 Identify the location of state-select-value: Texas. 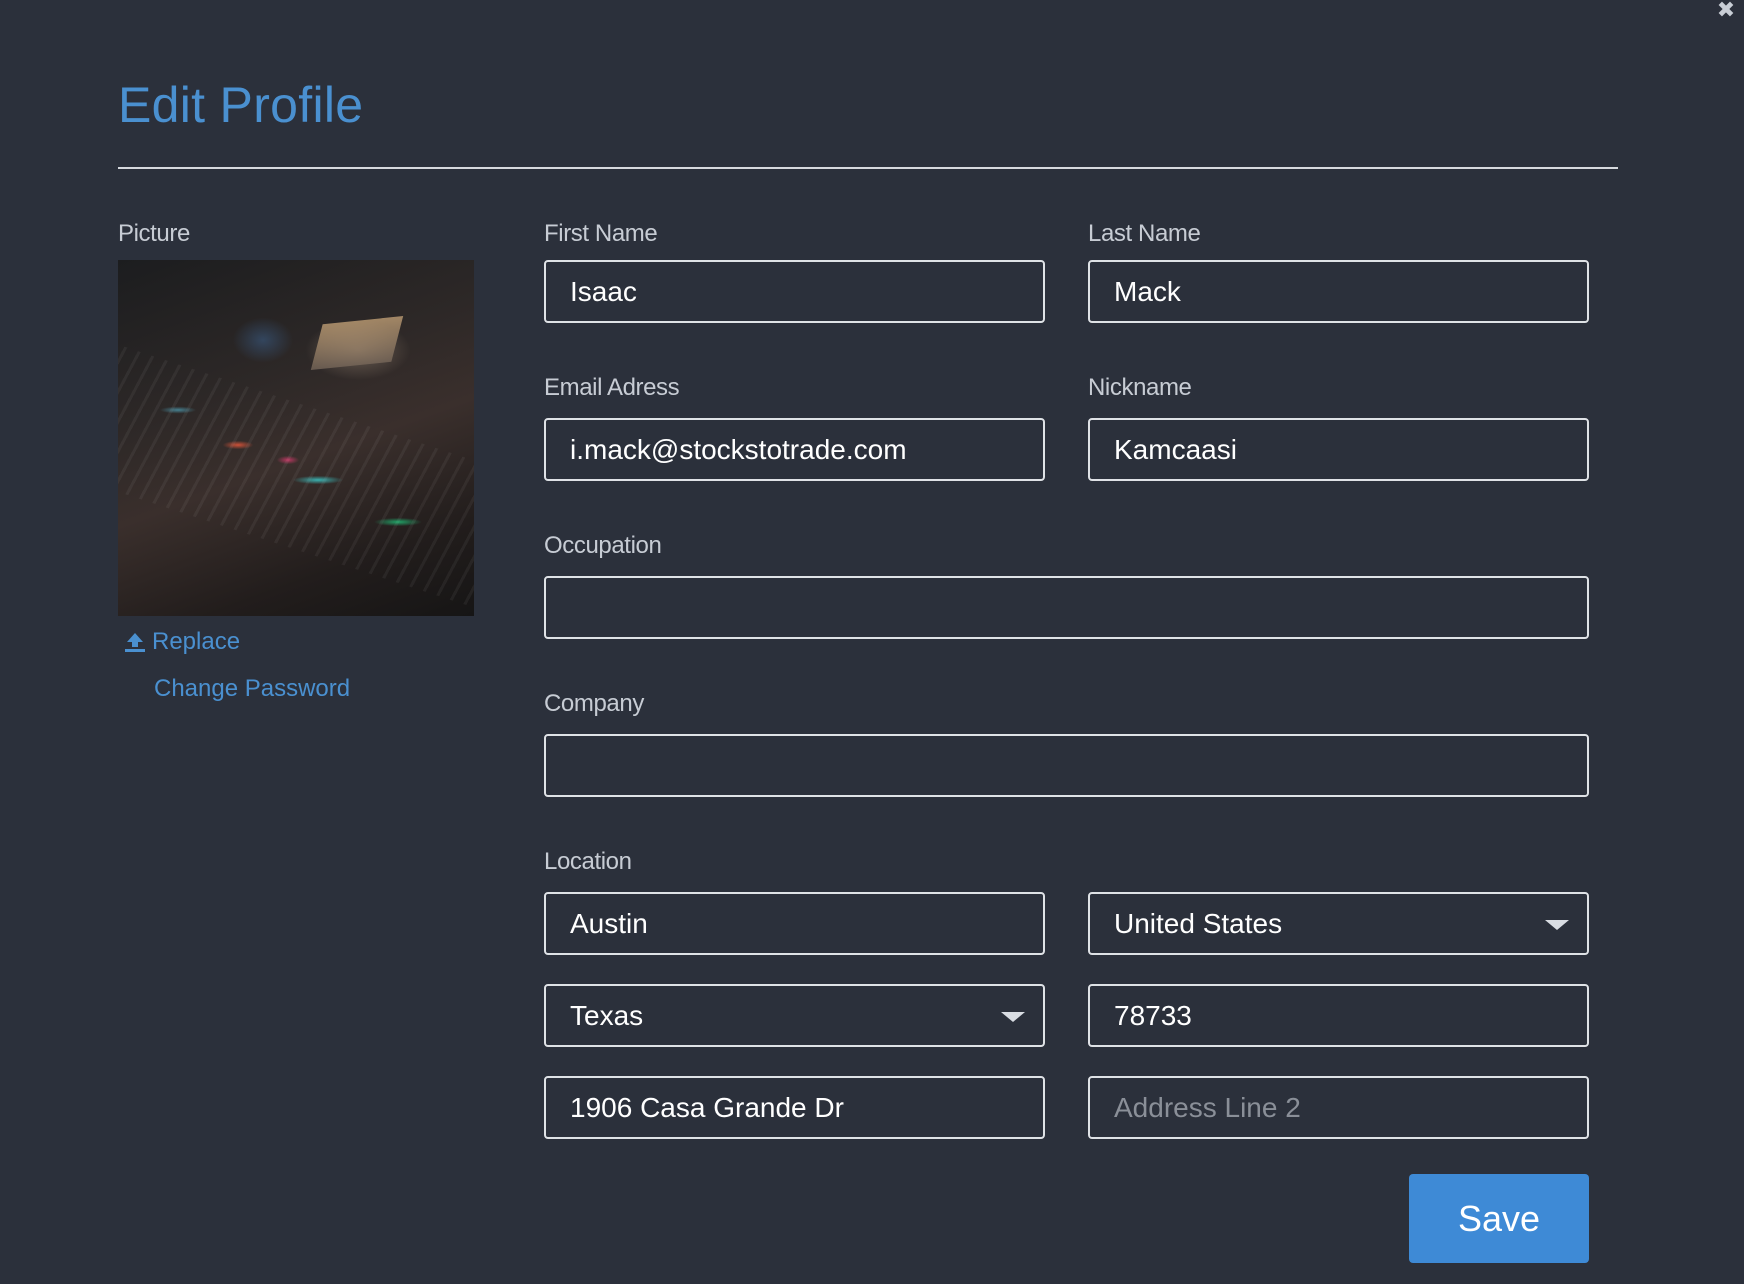
(607, 1015).